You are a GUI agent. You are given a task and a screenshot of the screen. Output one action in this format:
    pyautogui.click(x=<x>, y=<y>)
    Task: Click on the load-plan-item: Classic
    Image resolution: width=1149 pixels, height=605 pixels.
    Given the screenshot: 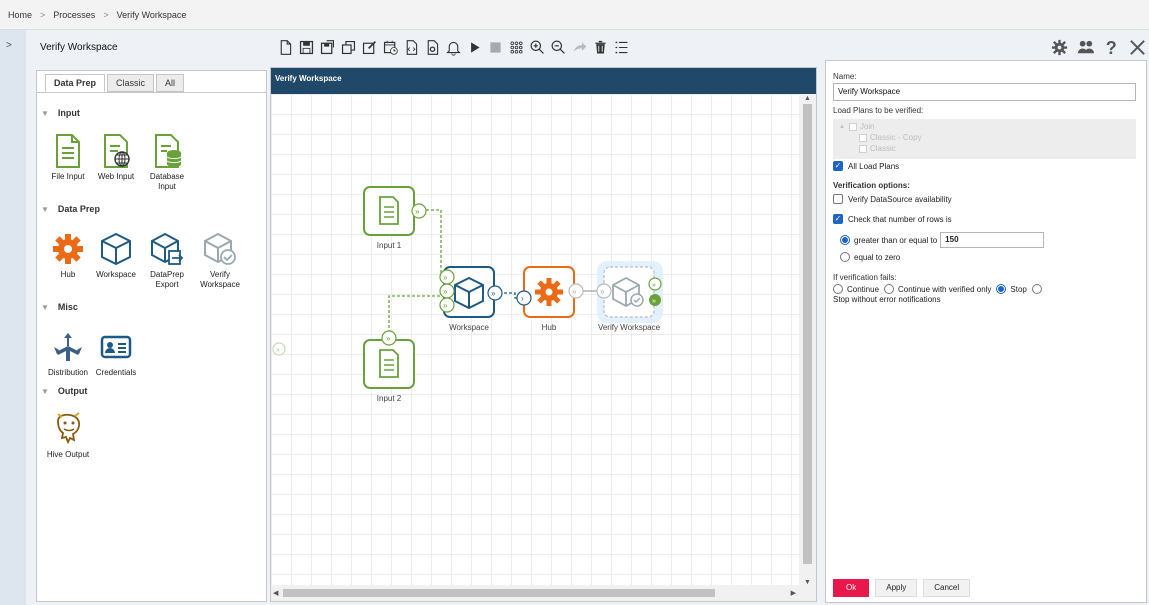 What is the action you would take?
    pyautogui.click(x=877, y=148)
    